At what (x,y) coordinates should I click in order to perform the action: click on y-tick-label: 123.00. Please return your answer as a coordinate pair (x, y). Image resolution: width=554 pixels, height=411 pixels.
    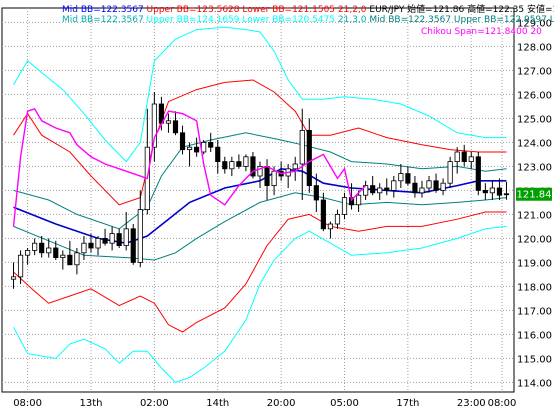
    Looking at the image, I should click on (534, 167).